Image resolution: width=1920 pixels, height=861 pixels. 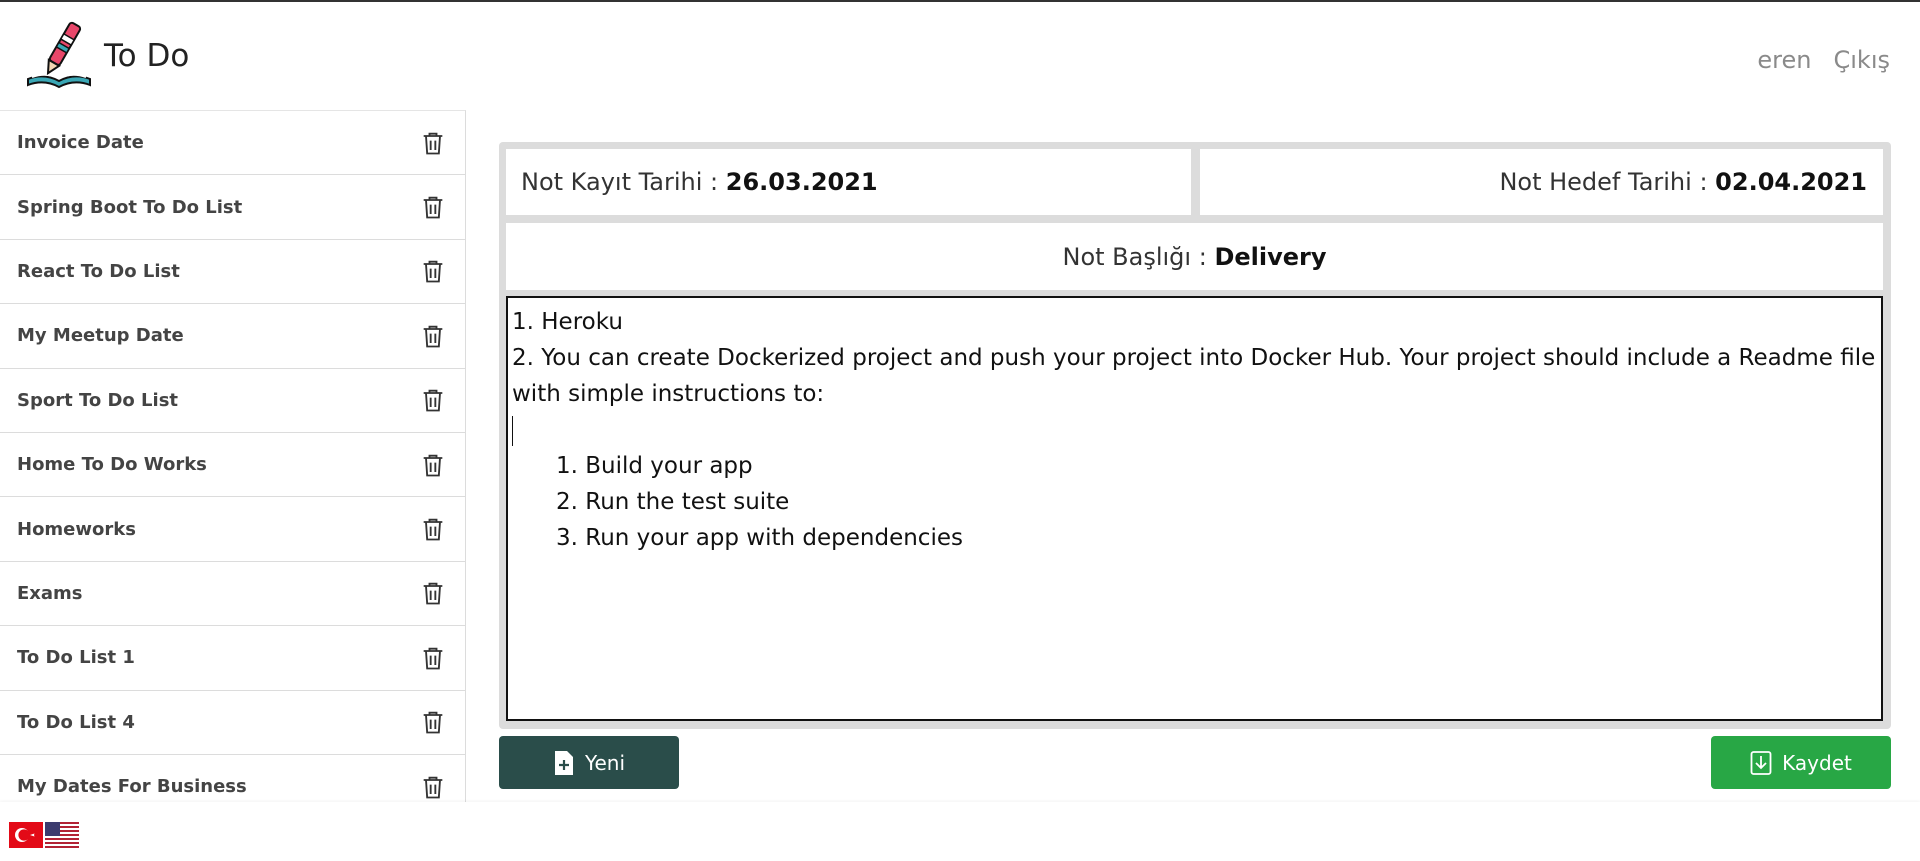 I want to click on sidebar-item: React To Do List, so click(x=232, y=272).